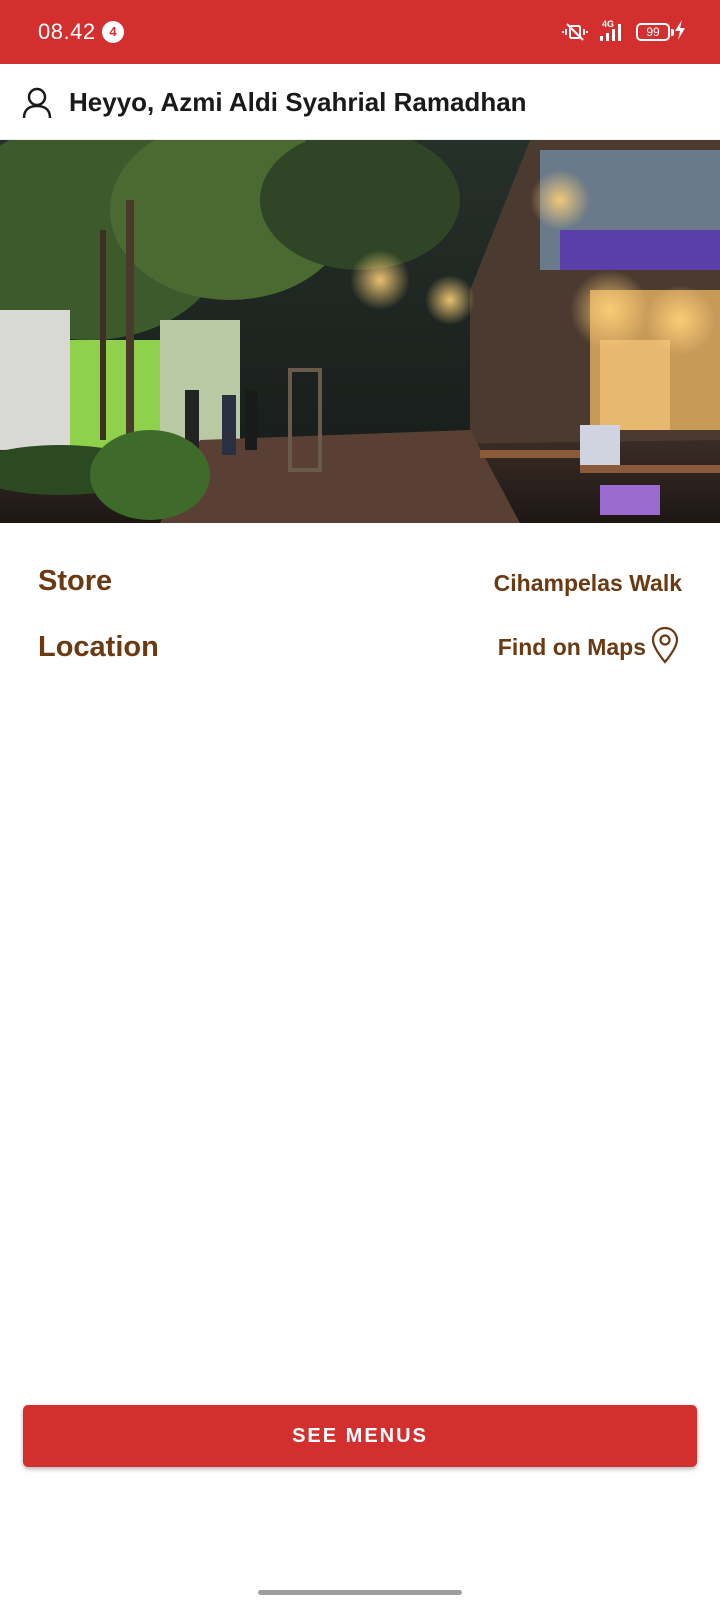 Image resolution: width=720 pixels, height=1600 pixels. Describe the element at coordinates (360, 1592) in the screenshot. I see `gesture-nav-handle` at that location.